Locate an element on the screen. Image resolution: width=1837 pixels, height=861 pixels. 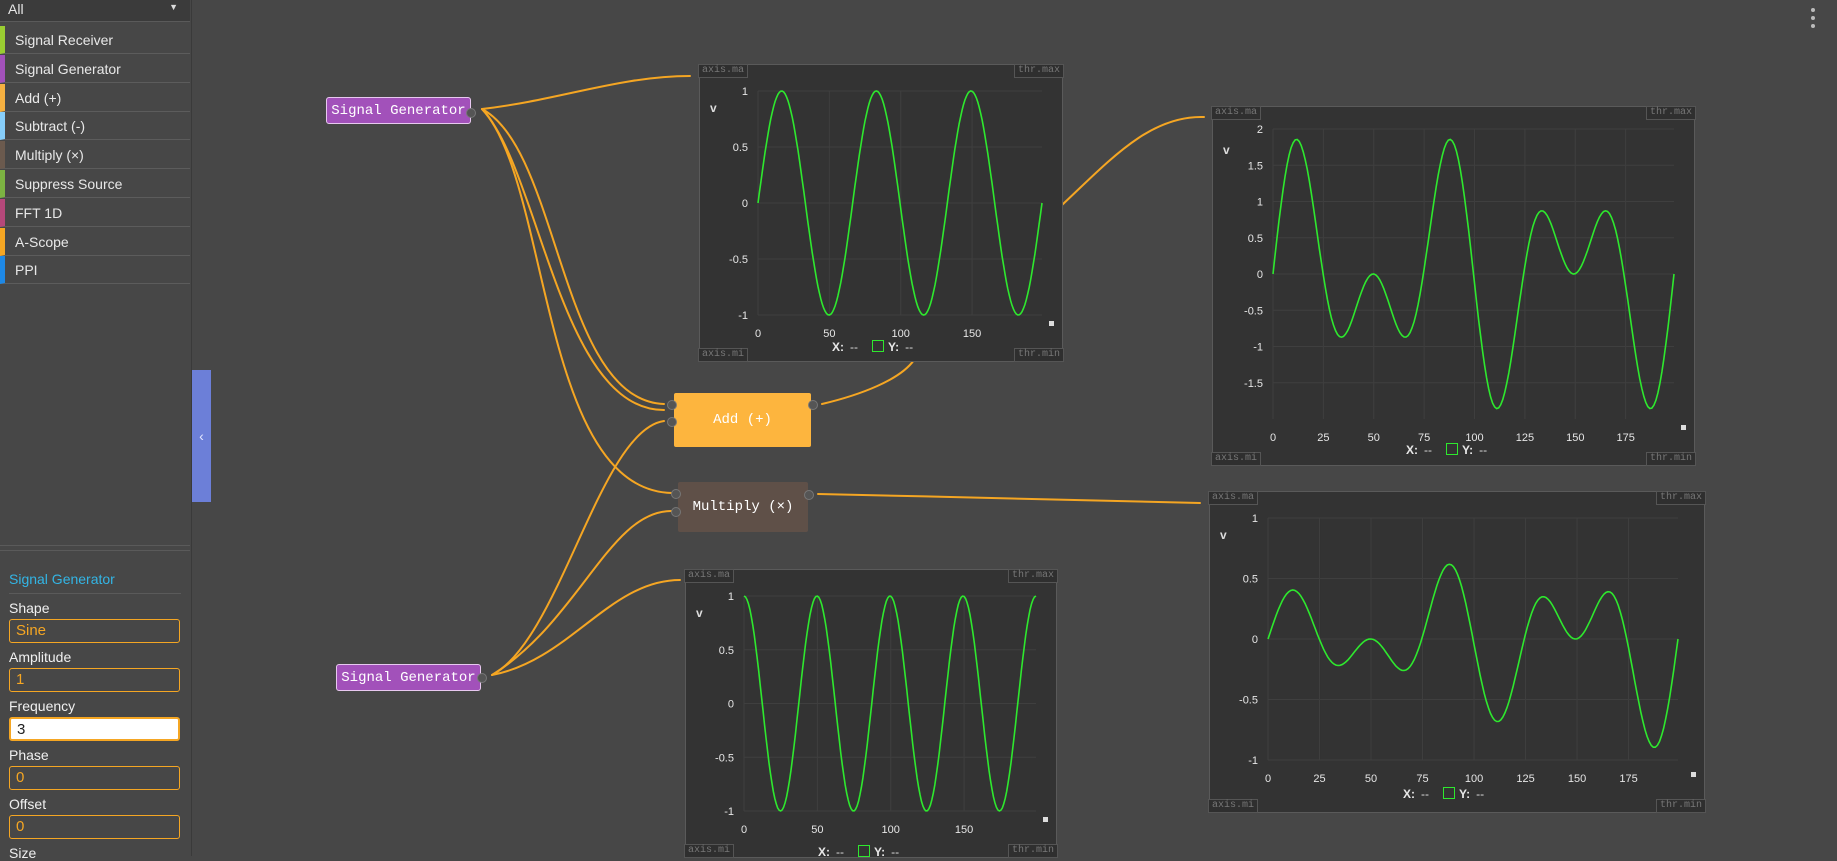
signal-generator-node-1: Signal Generator is located at coordinates (398, 110).